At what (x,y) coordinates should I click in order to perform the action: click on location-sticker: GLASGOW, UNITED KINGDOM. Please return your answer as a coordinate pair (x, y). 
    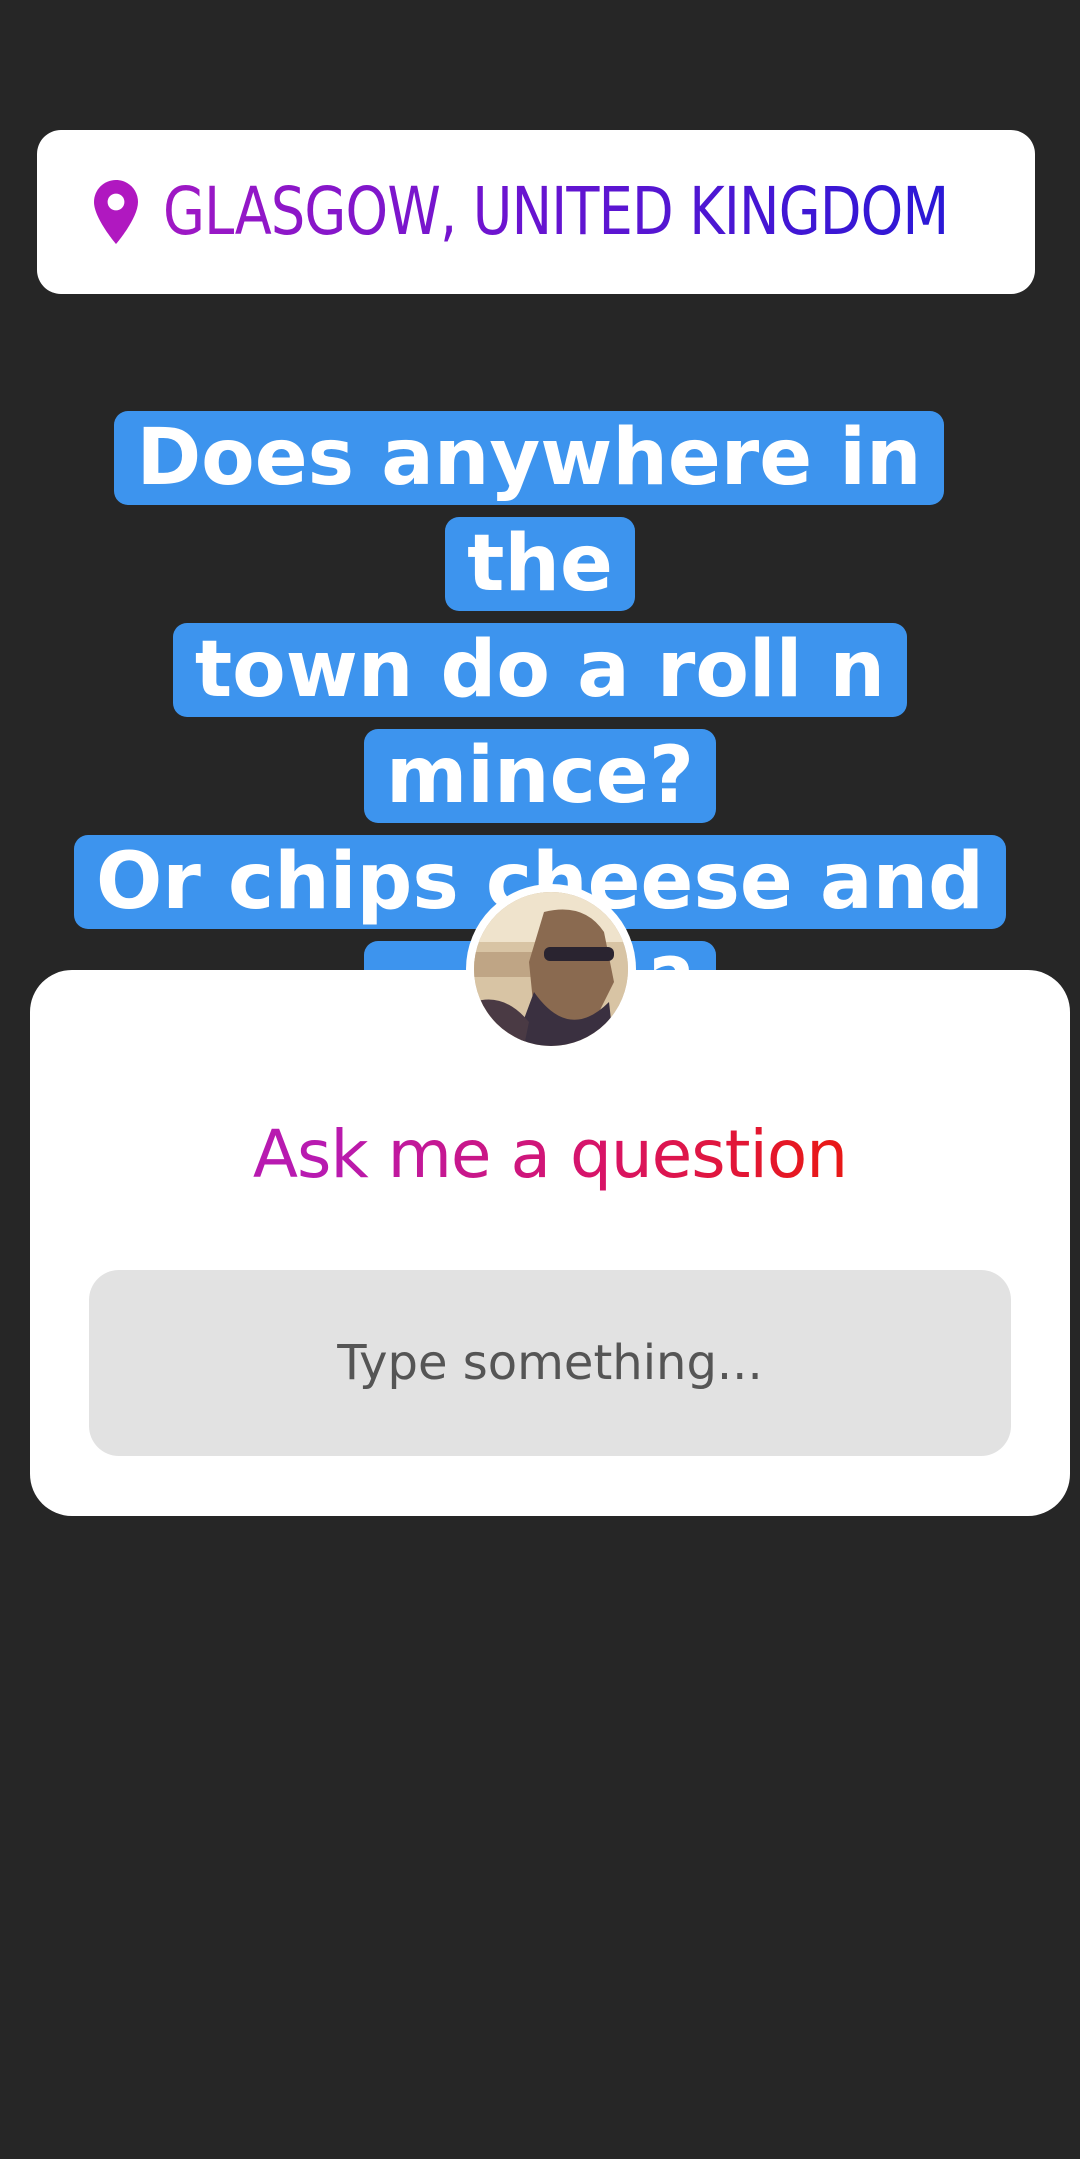
    Looking at the image, I should click on (536, 212).